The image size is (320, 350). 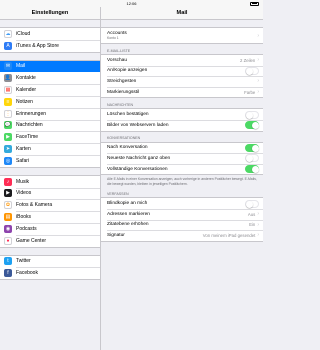 I want to click on sidebar-item-karten: ➤ Karten, so click(x=50, y=149).